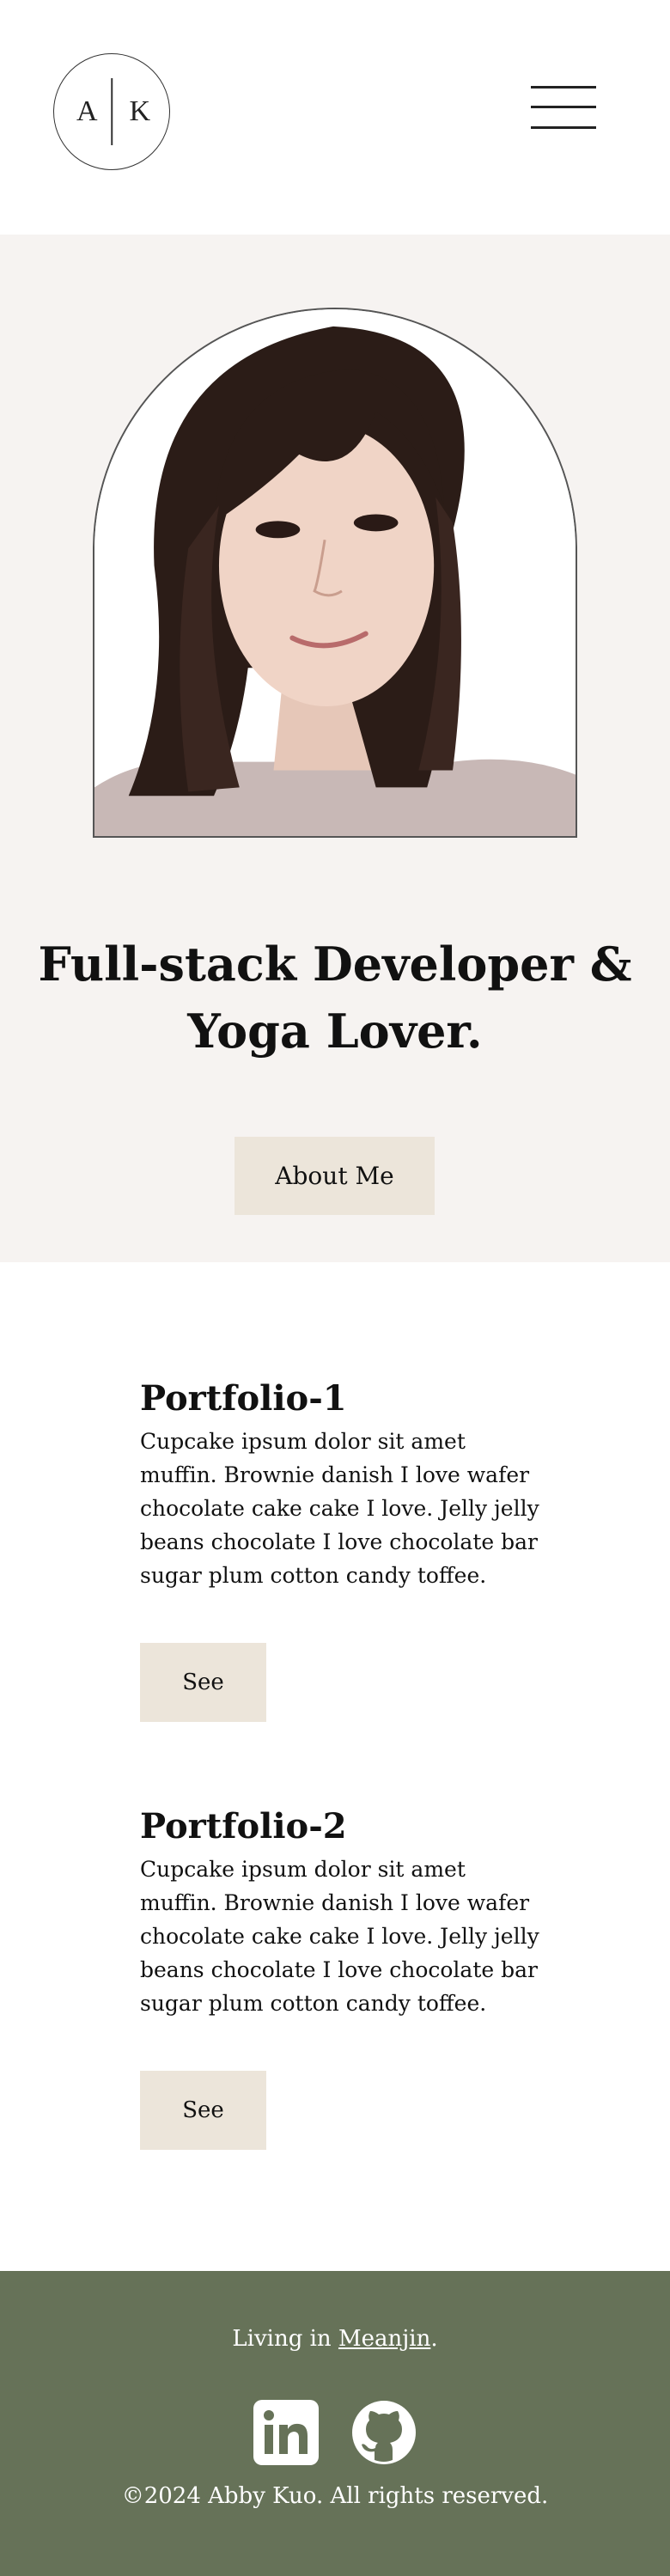  Describe the element at coordinates (335, 117) in the screenshot. I see `site-header: A K` at that location.